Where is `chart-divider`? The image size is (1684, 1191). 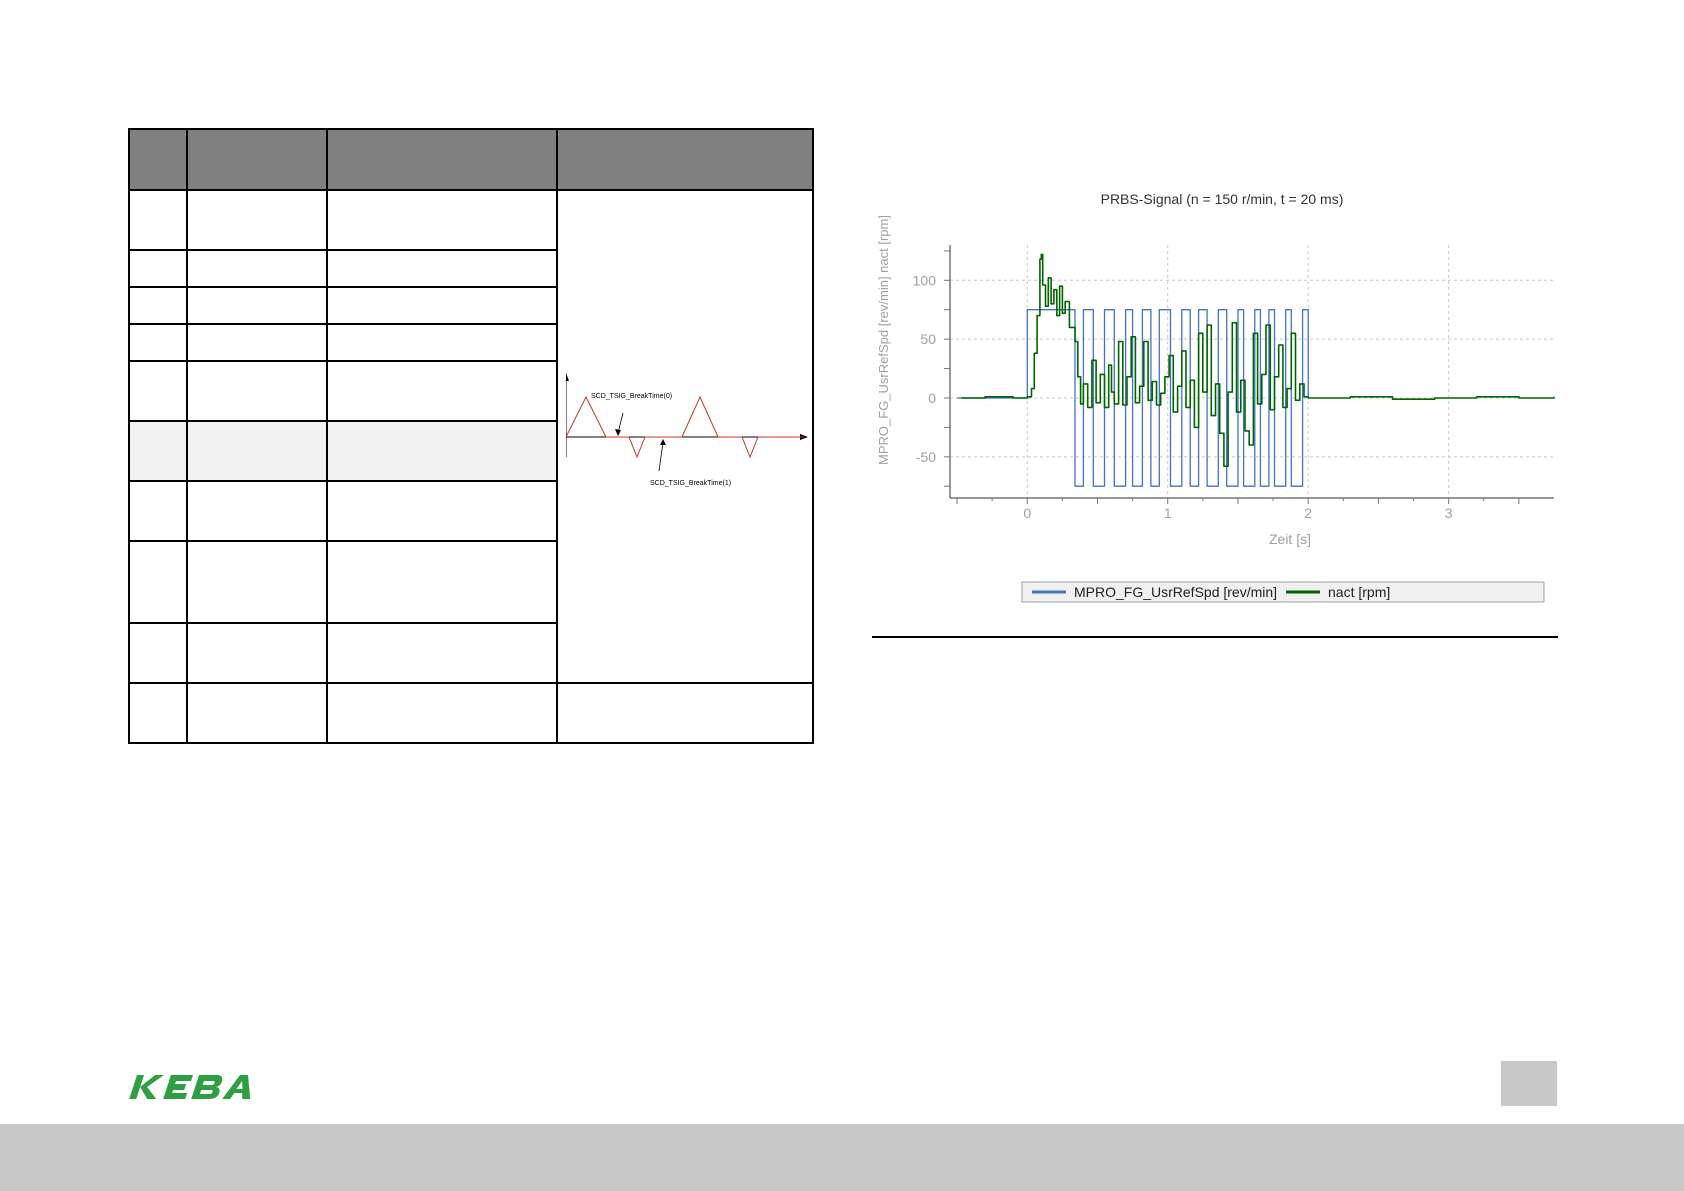
chart-divider is located at coordinates (1215, 637).